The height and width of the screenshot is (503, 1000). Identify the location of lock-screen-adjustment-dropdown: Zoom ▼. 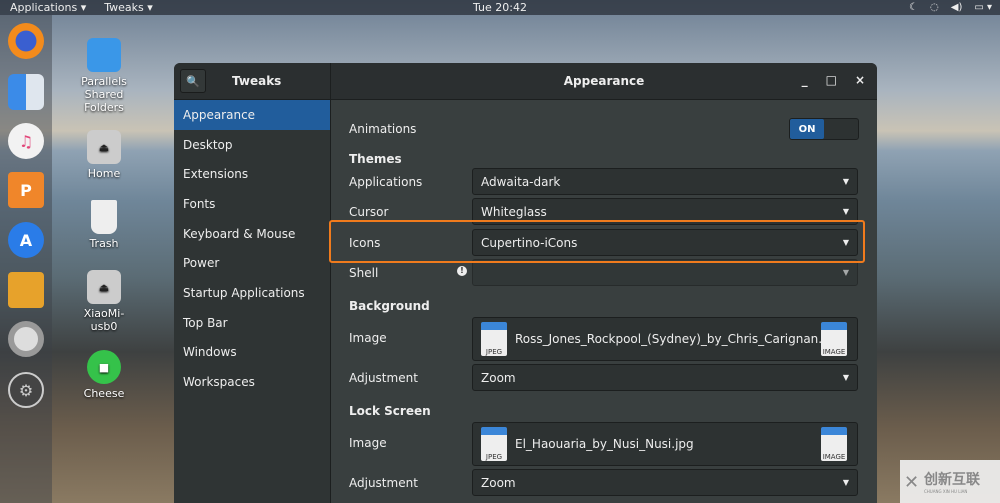
(665, 482).